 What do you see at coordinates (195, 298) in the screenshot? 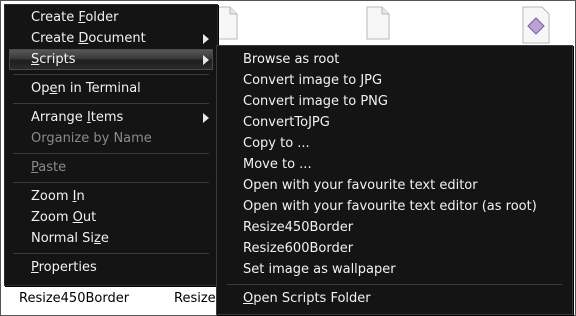
I see `file-label-resize: Resize` at bounding box center [195, 298].